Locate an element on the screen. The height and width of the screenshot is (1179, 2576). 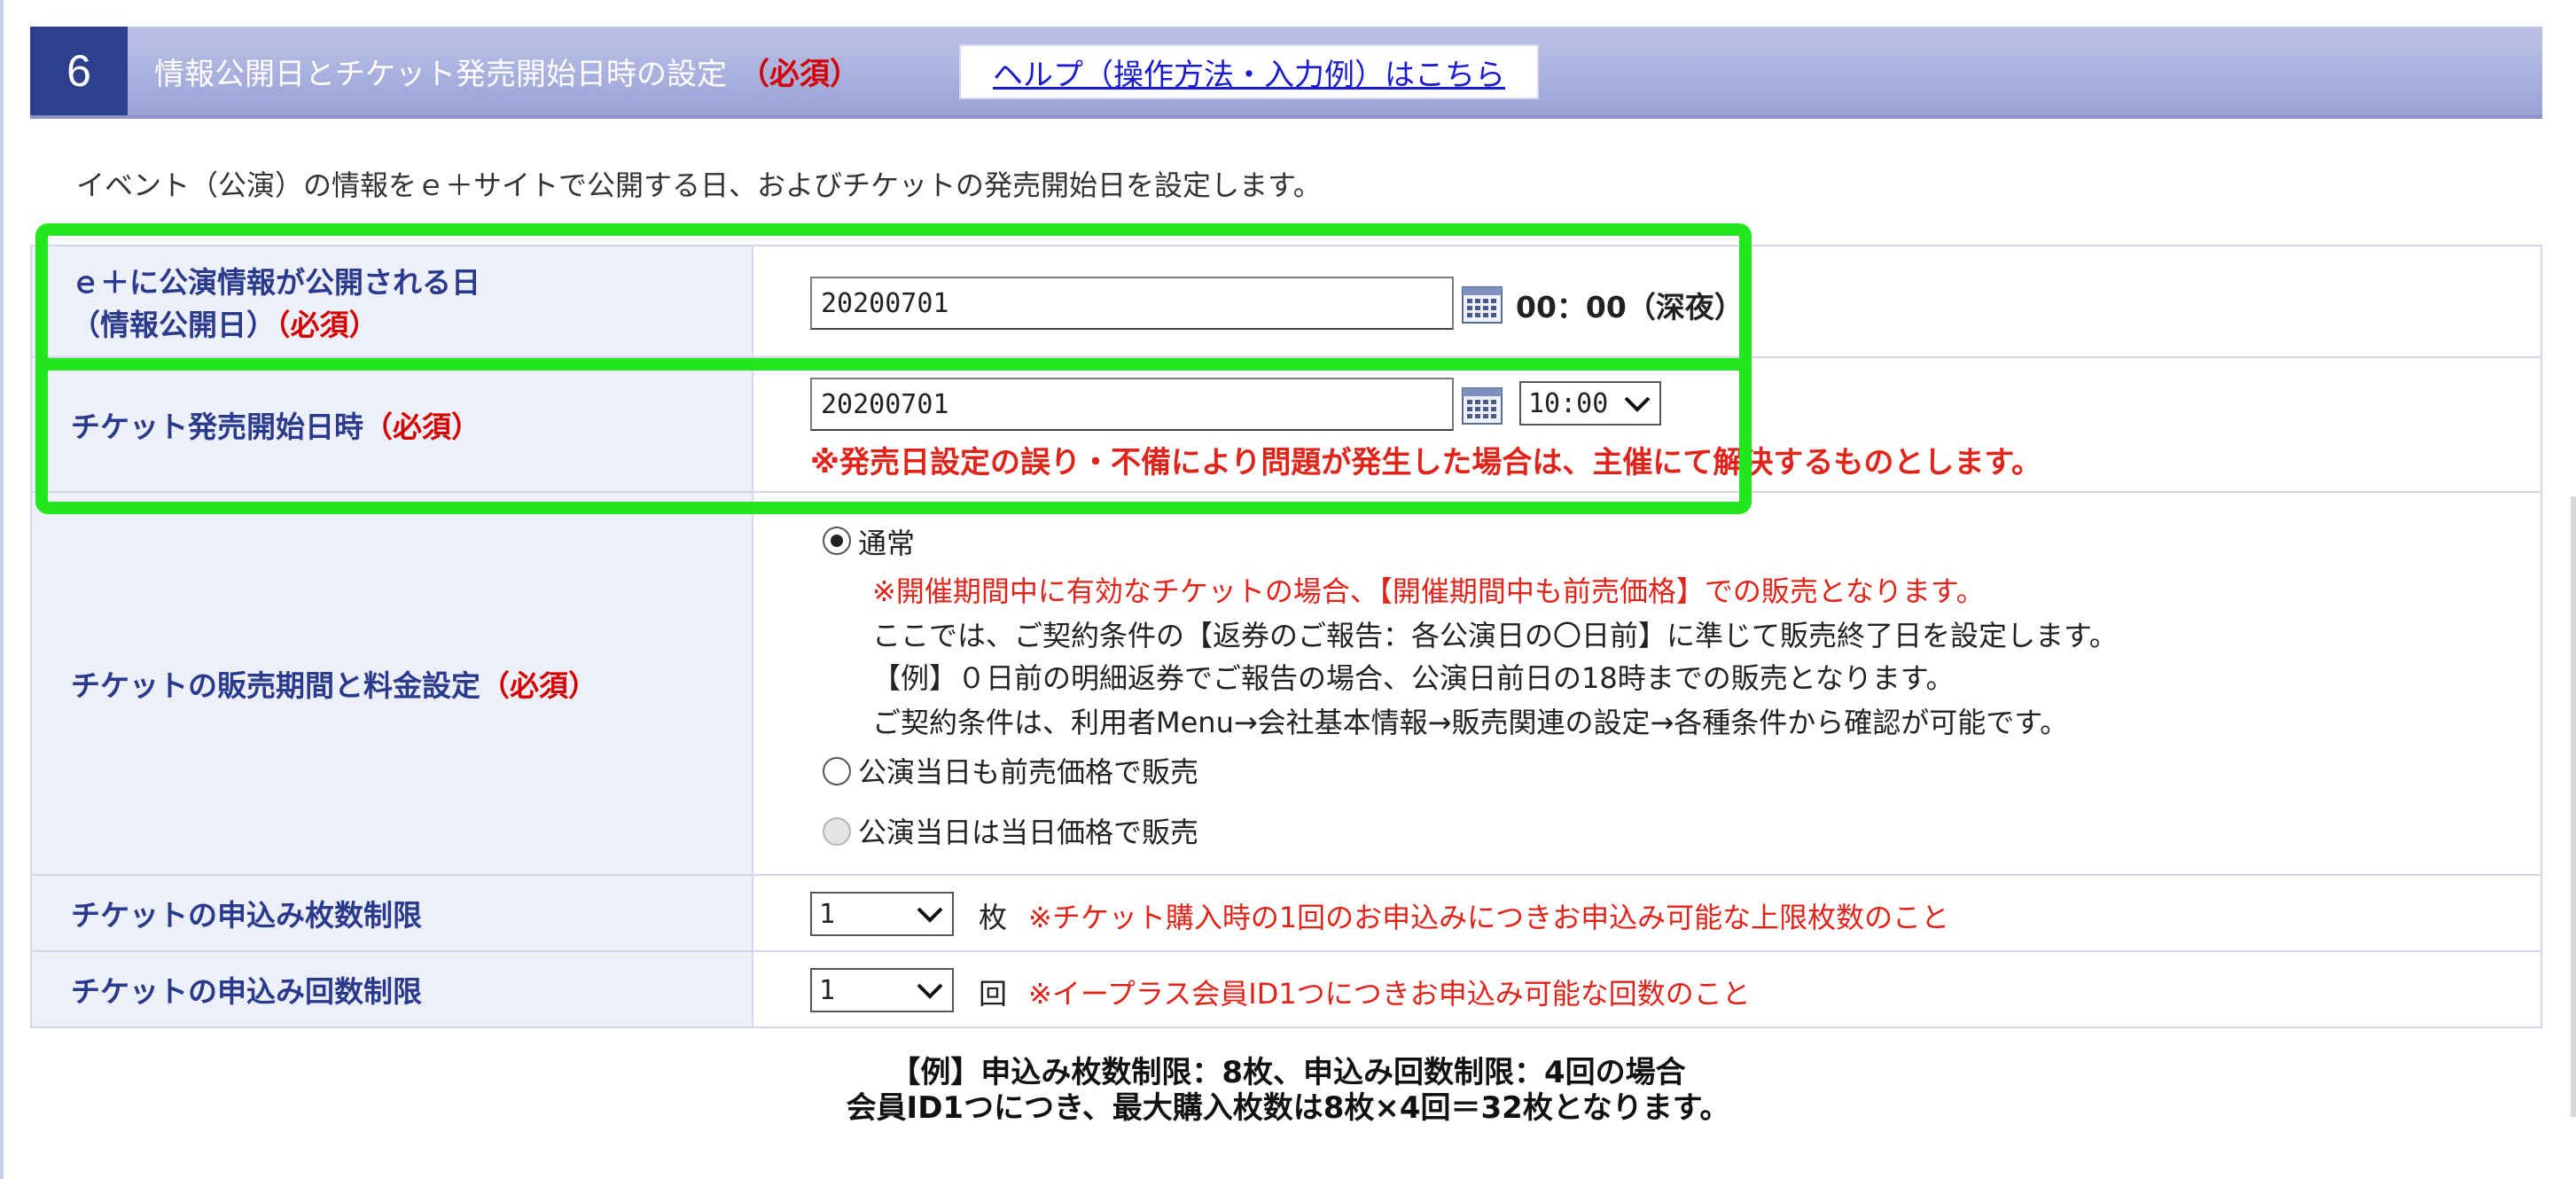
sale-start-label-wrap: チケット発売開始日時（必須） is located at coordinates (411, 424).